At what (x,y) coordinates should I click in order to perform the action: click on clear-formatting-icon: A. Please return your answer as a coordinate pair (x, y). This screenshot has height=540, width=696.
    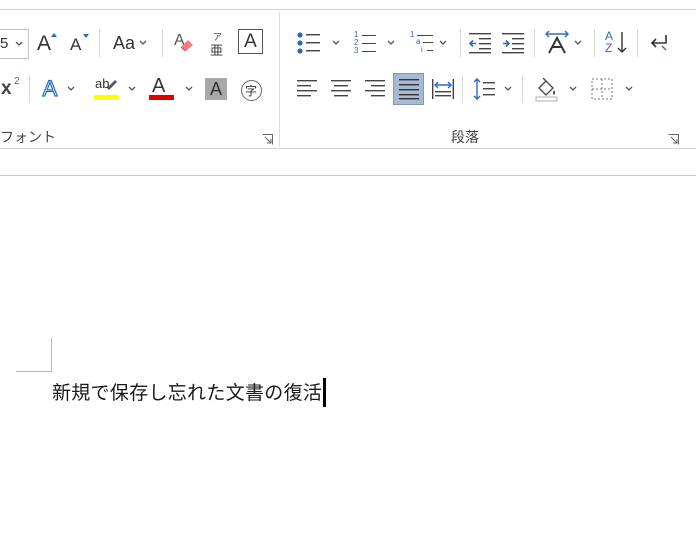
    Looking at the image, I should click on (184, 43).